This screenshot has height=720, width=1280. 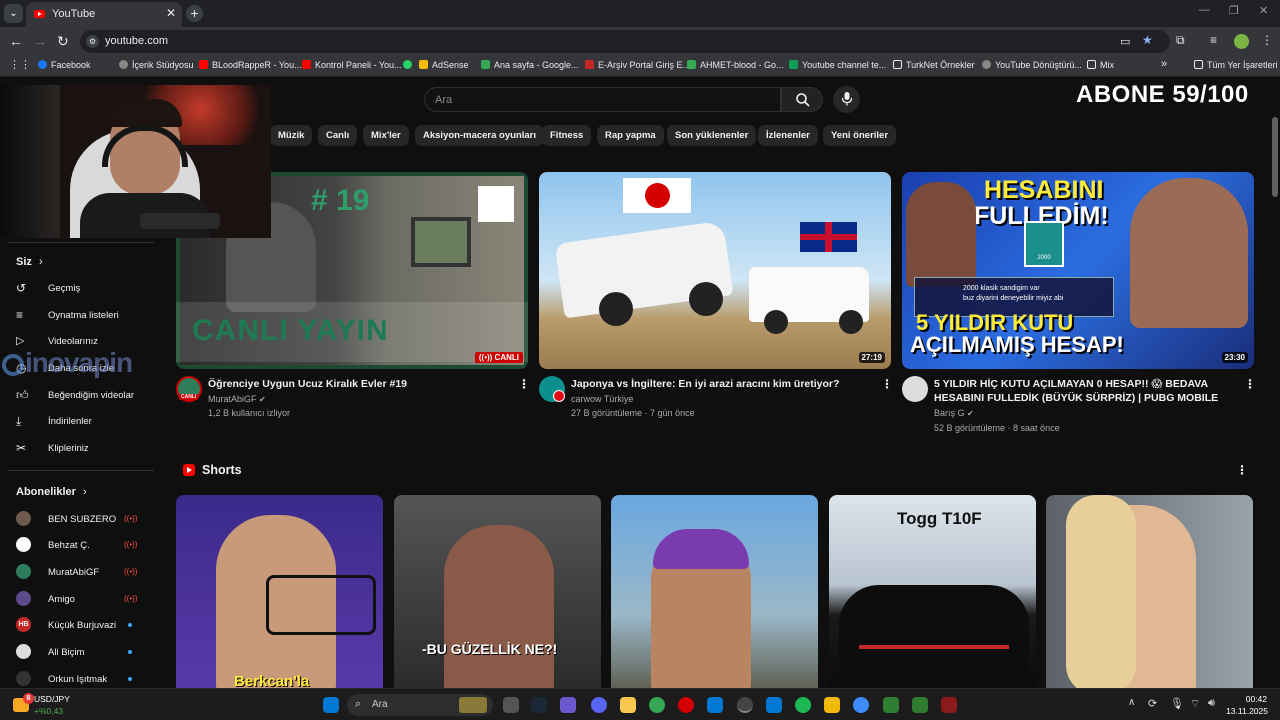 I want to click on sidebar-divider, so click(x=81, y=242).